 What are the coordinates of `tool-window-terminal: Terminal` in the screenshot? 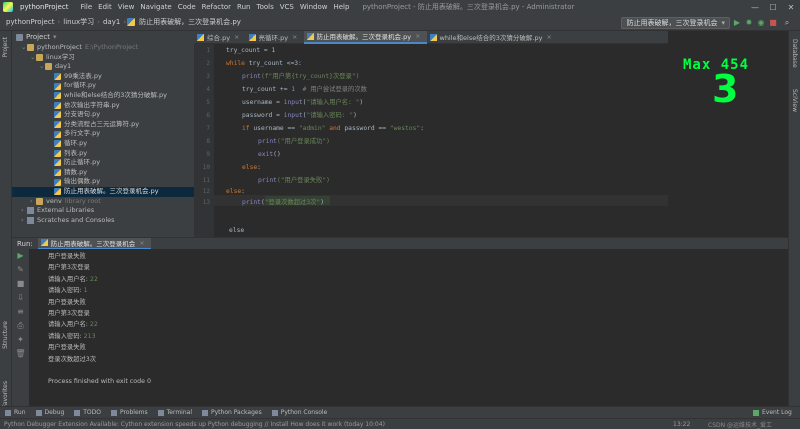 It's located at (175, 412).